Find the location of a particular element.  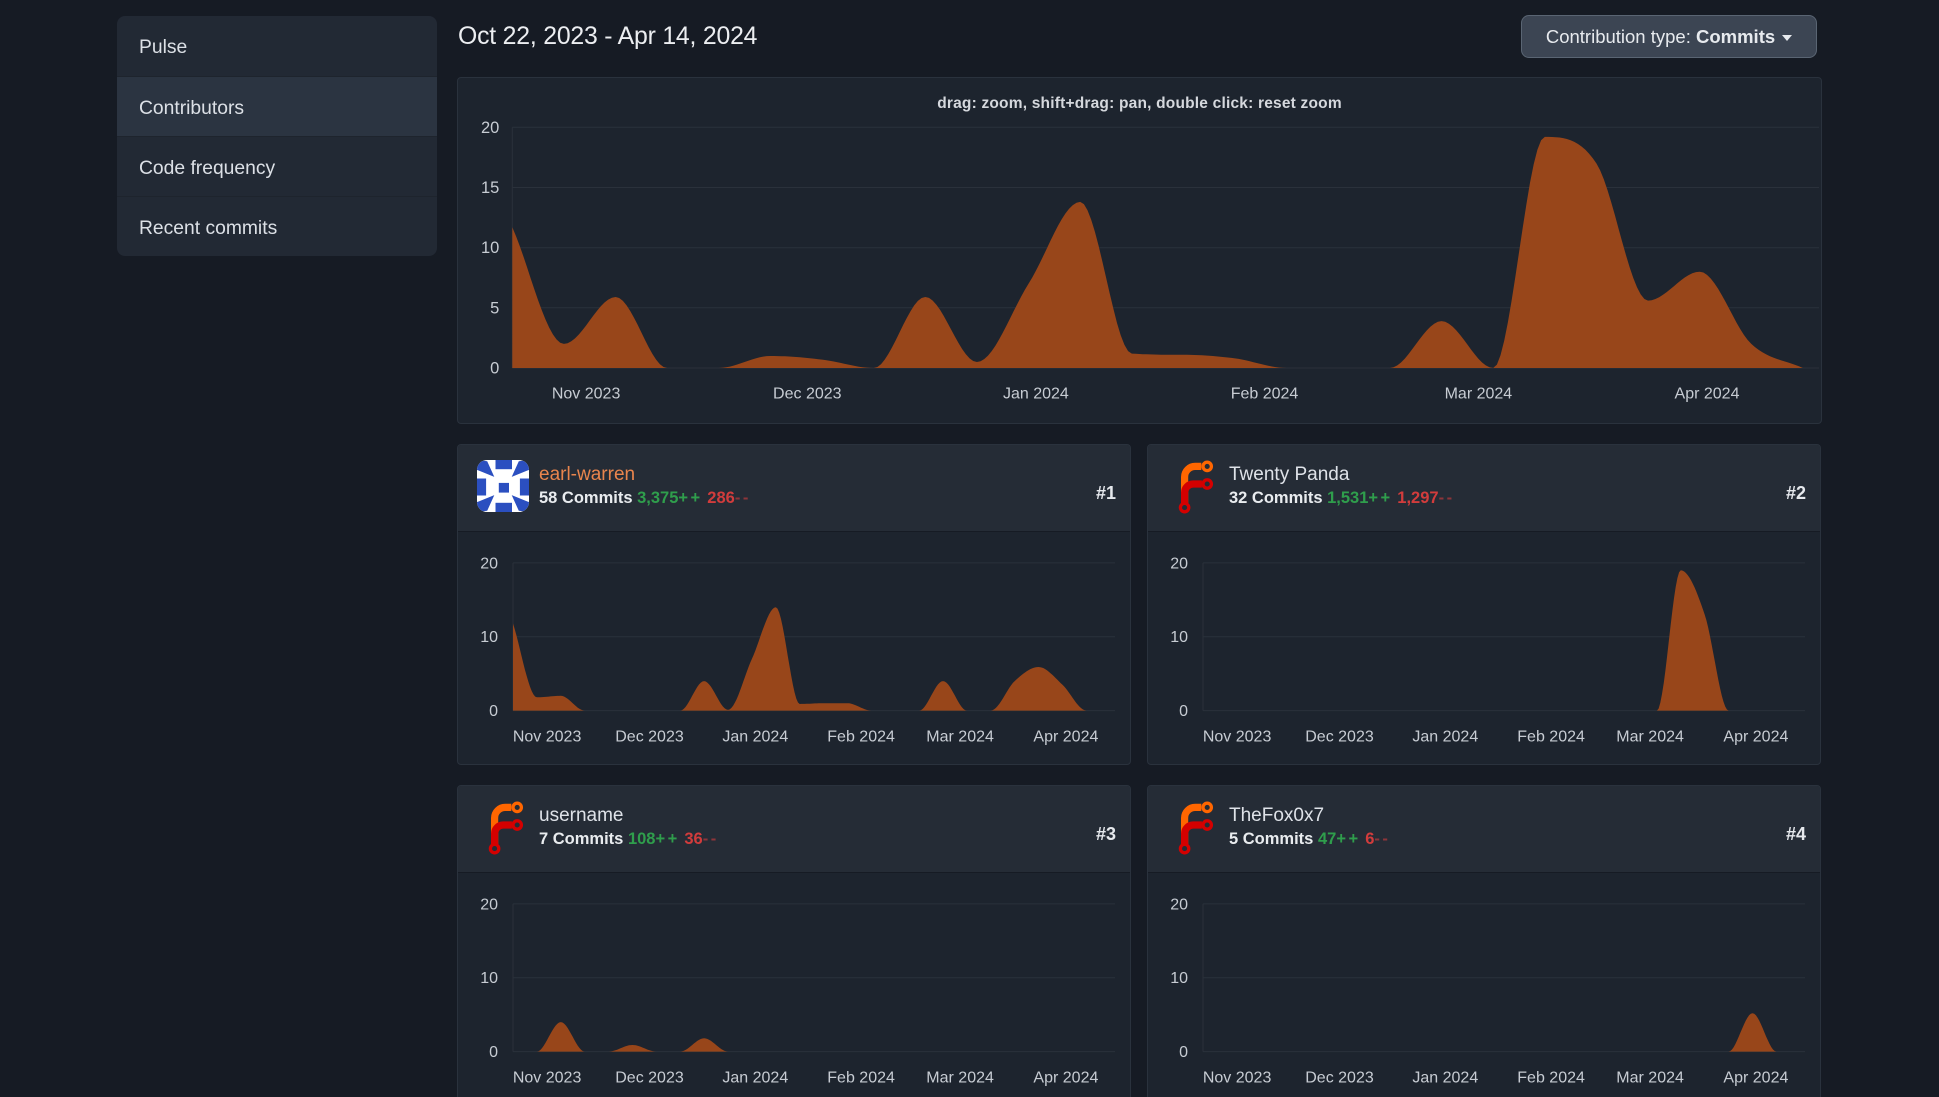

svg-text: 5 is located at coordinates (494, 308).